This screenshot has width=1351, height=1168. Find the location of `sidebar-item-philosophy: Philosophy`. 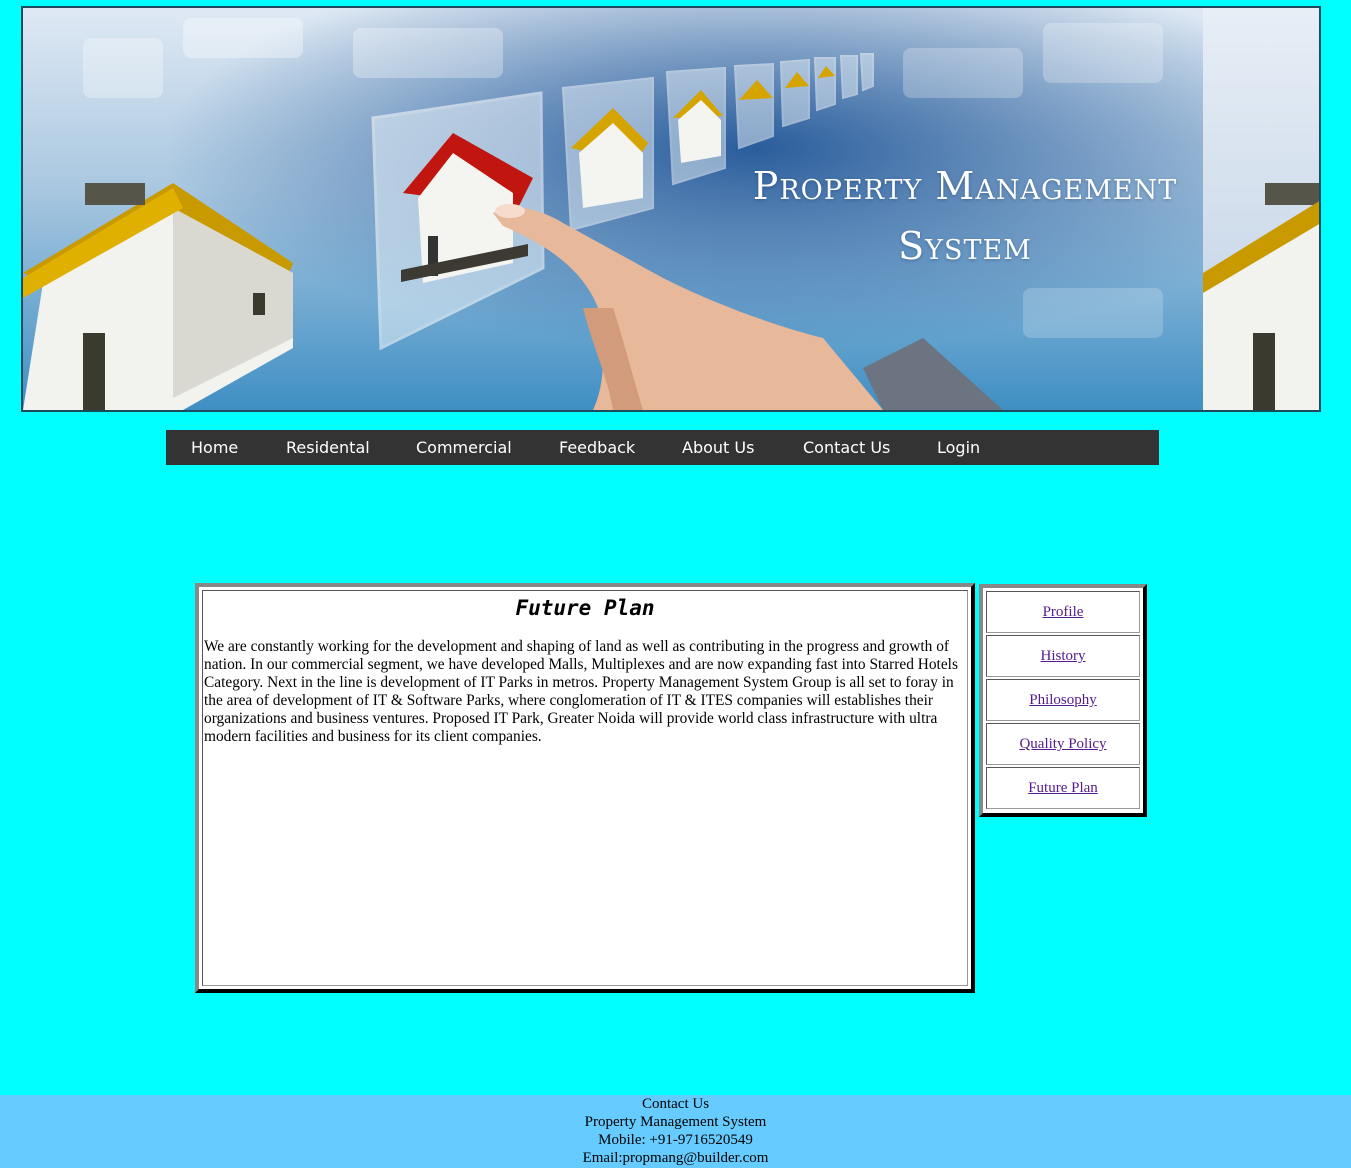

sidebar-item-philosophy: Philosophy is located at coordinates (1063, 700).